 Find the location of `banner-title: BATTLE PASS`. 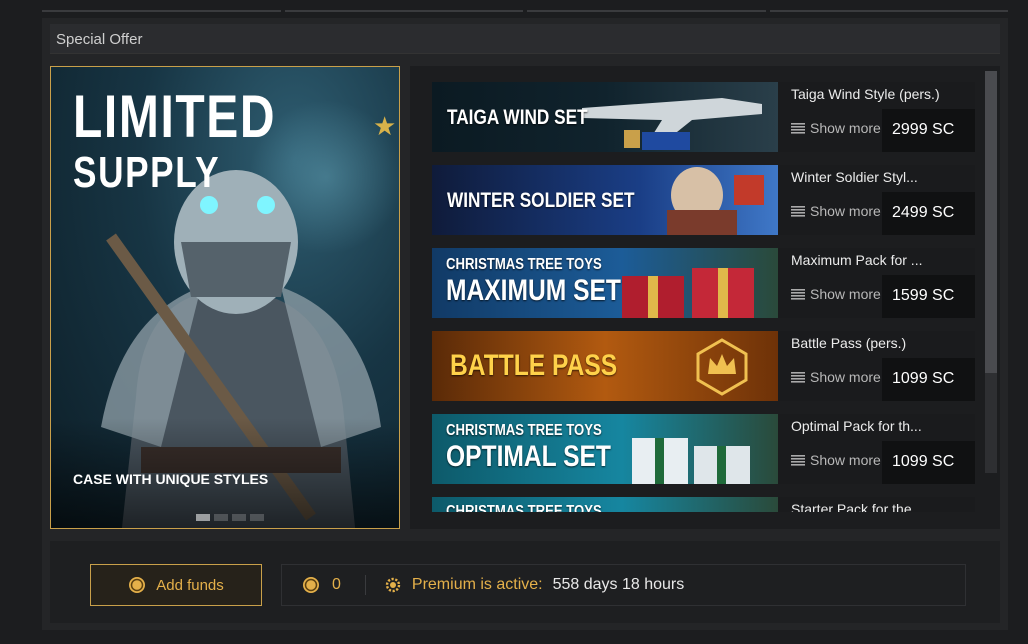

banner-title: BATTLE PASS is located at coordinates (534, 365).